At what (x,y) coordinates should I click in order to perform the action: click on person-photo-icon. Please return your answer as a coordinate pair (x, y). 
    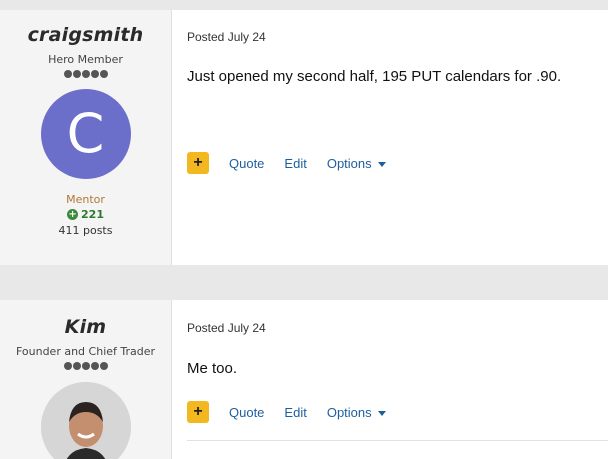
    Looking at the image, I should click on (85, 420).